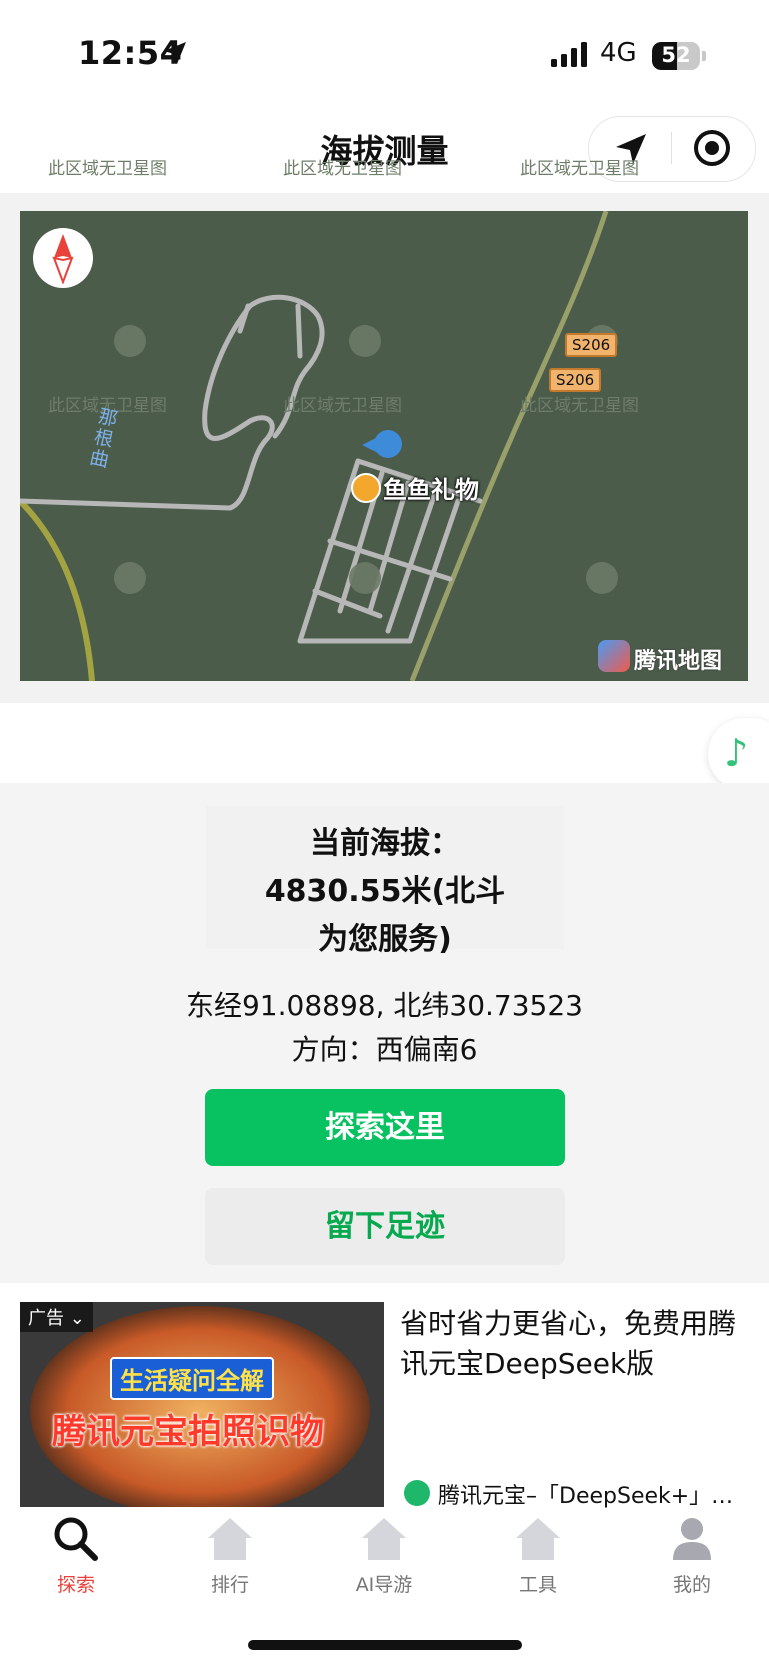 The height and width of the screenshot is (1665, 769). What do you see at coordinates (366, 488) in the screenshot?
I see `poi-icon` at bounding box center [366, 488].